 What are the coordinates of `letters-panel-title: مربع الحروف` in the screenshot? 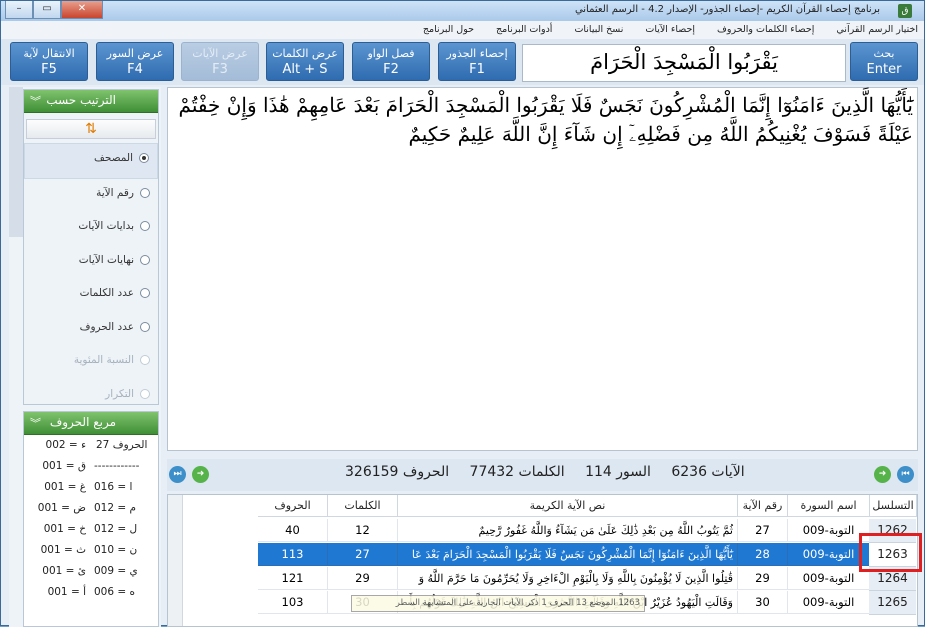 It's located at (82, 422).